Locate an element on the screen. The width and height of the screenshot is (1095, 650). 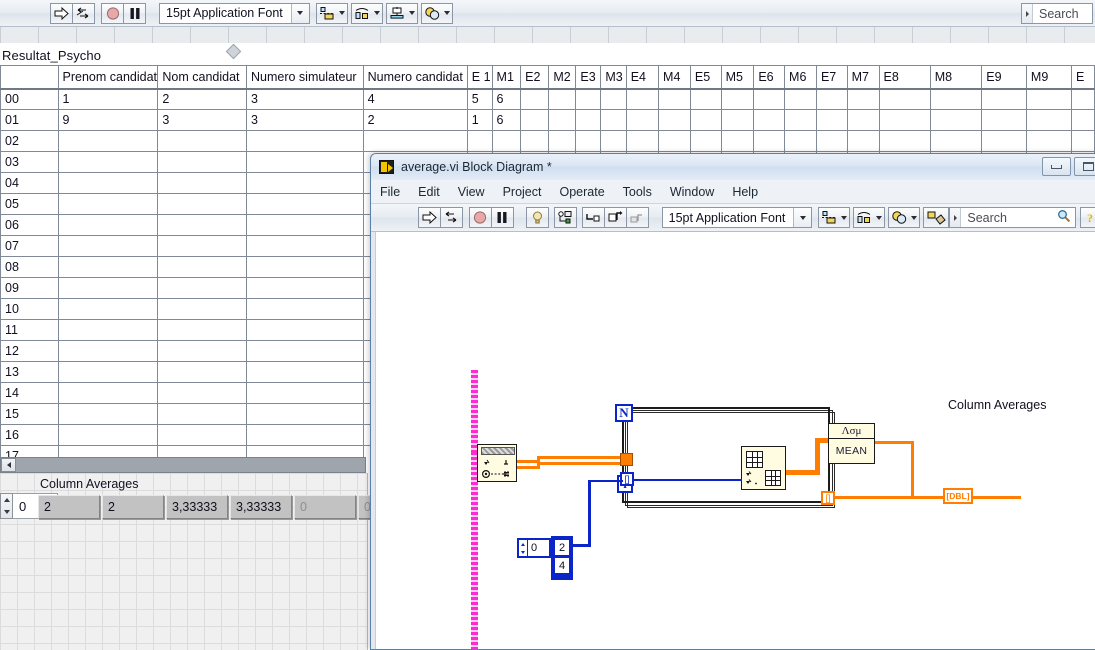
search-box: Search is located at coordinates (1013, 217).